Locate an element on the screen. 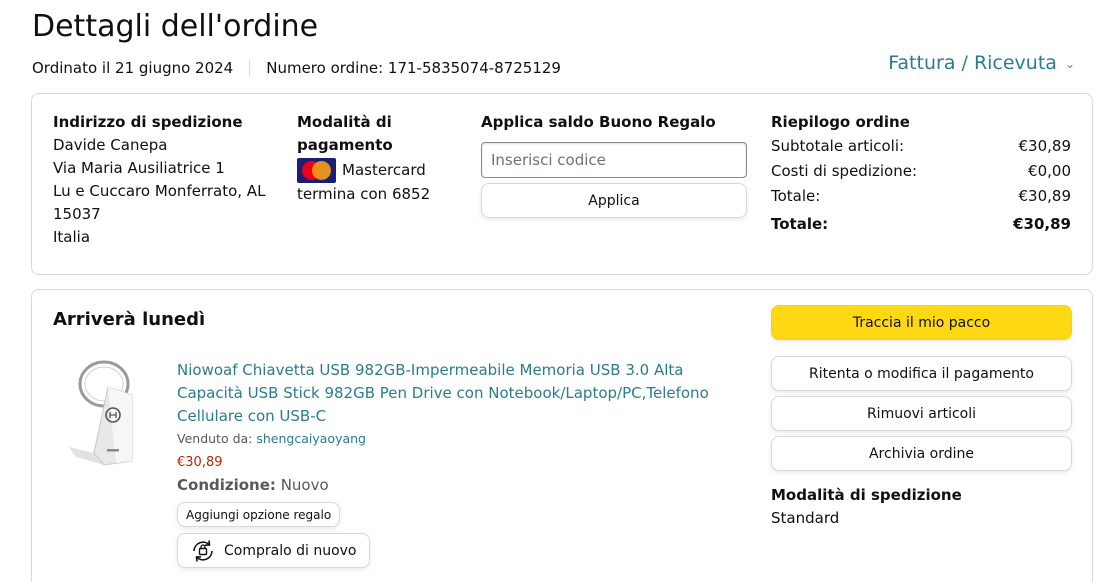 The width and height of the screenshot is (1101, 582). retry-payment-button: Ritenta o modifica il pagamento is located at coordinates (921, 373).